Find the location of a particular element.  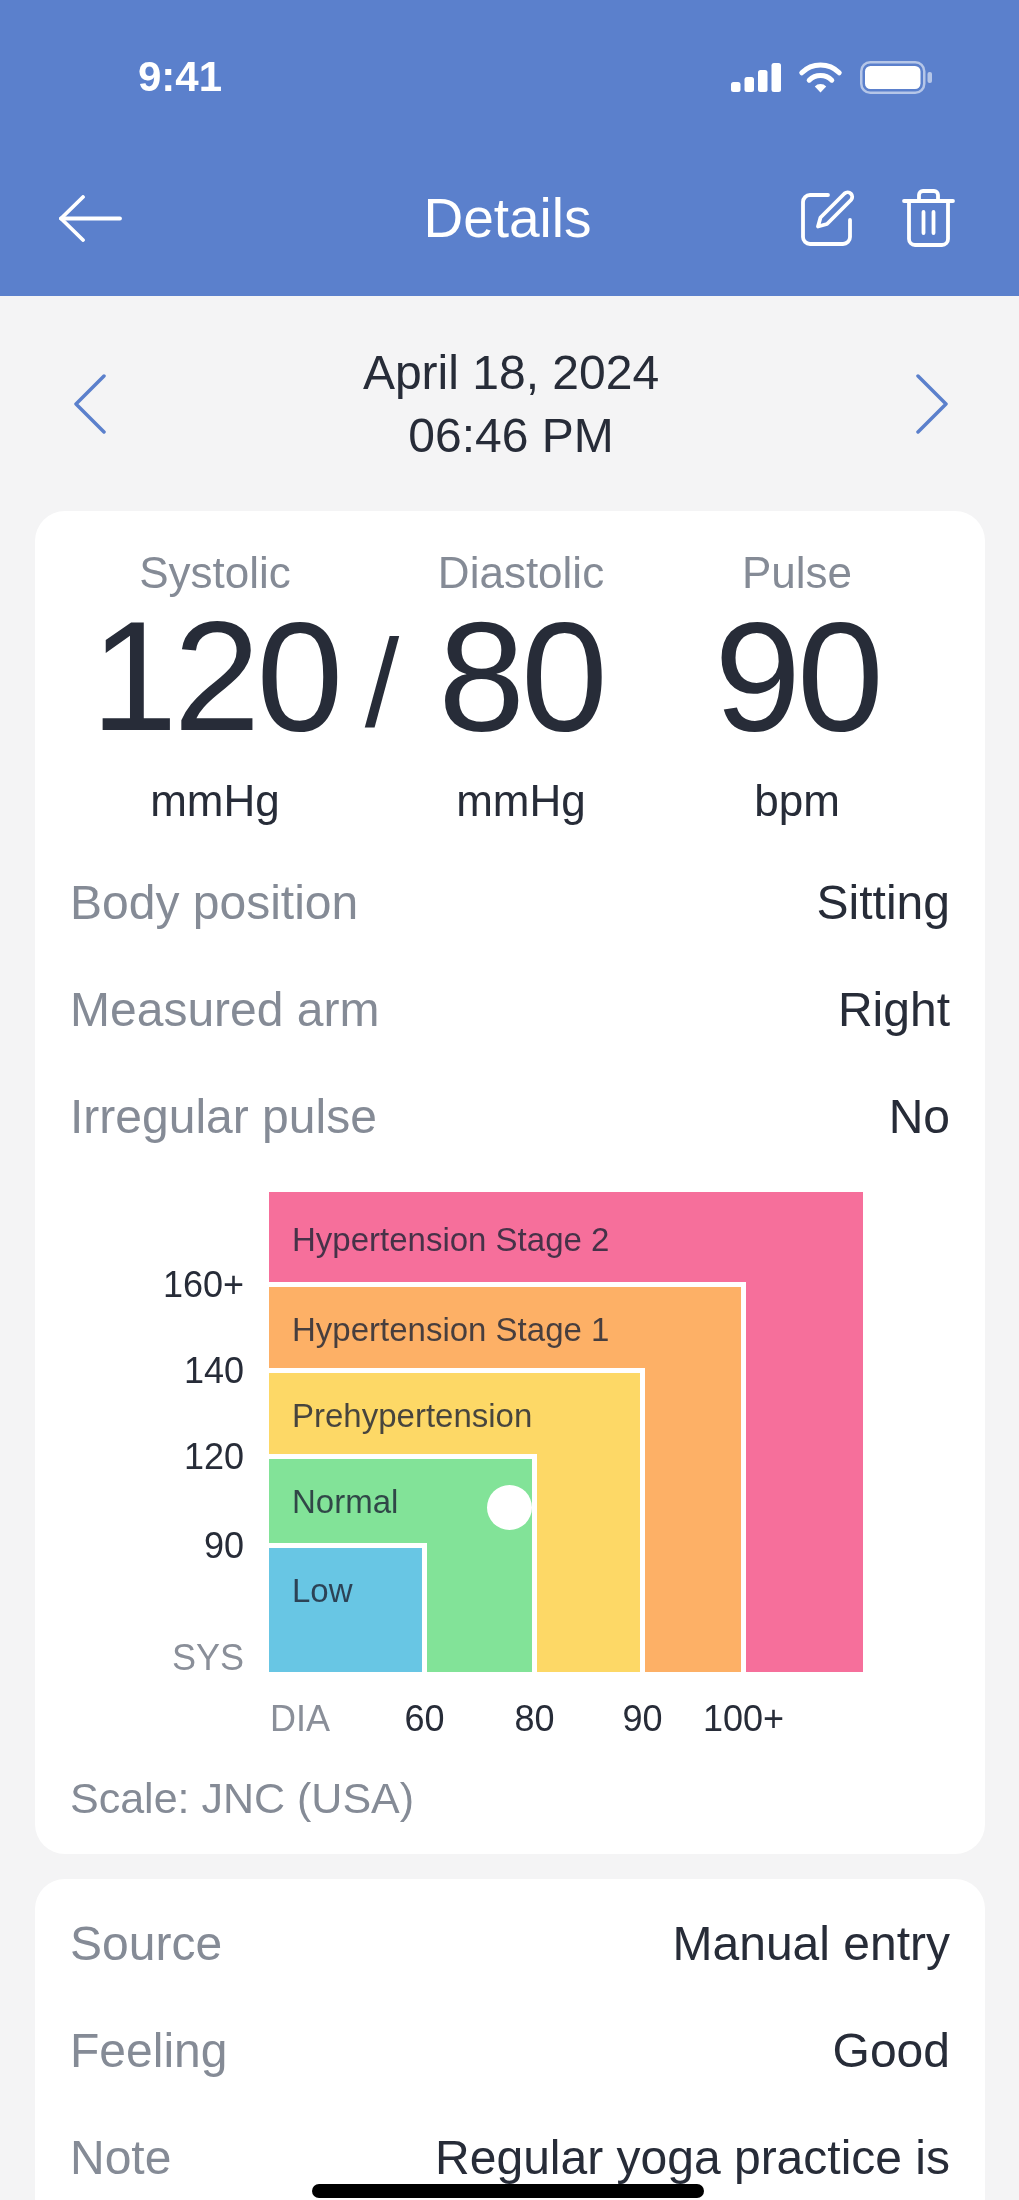

detail-label: Body position is located at coordinates (214, 902).